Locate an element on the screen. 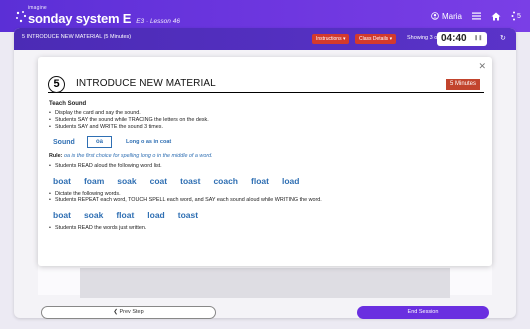  brand: imagine sonday system E E3 · Lesson 46 is located at coordinates (104, 16).